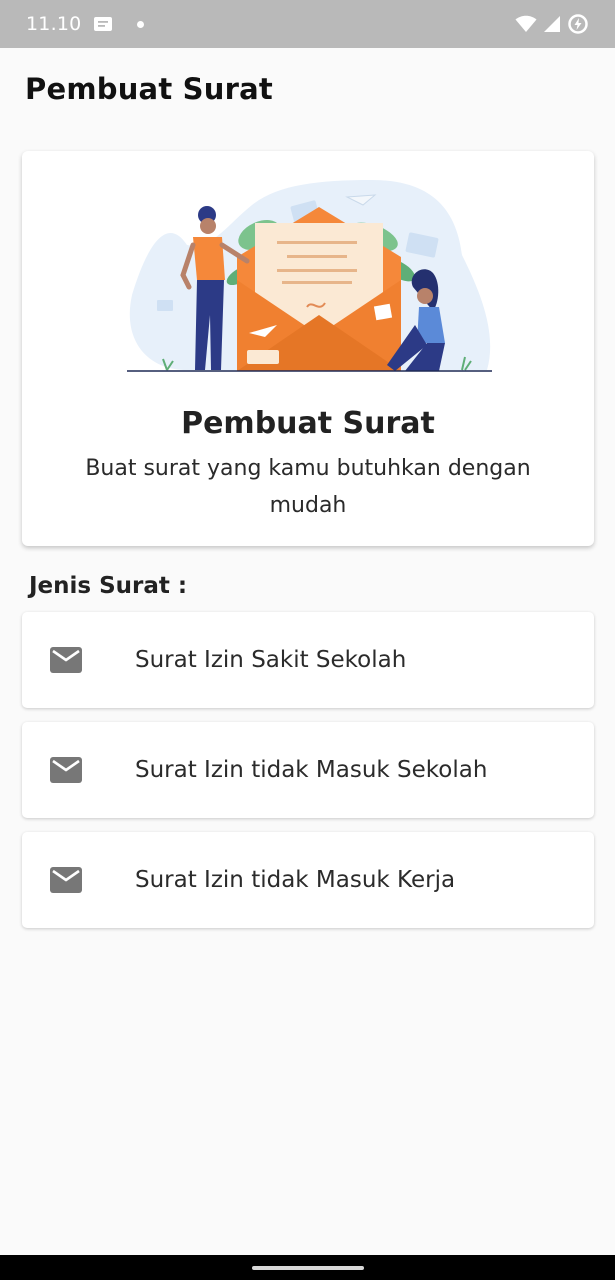  Describe the element at coordinates (578, 24) in the screenshot. I see `battery-saver-icon` at that location.